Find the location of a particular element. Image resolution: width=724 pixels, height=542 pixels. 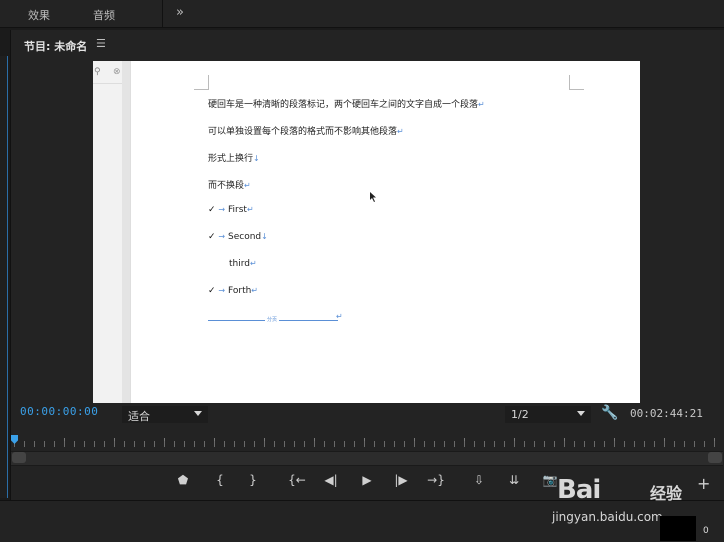

step-forward-button: |▶ is located at coordinates (401, 480).